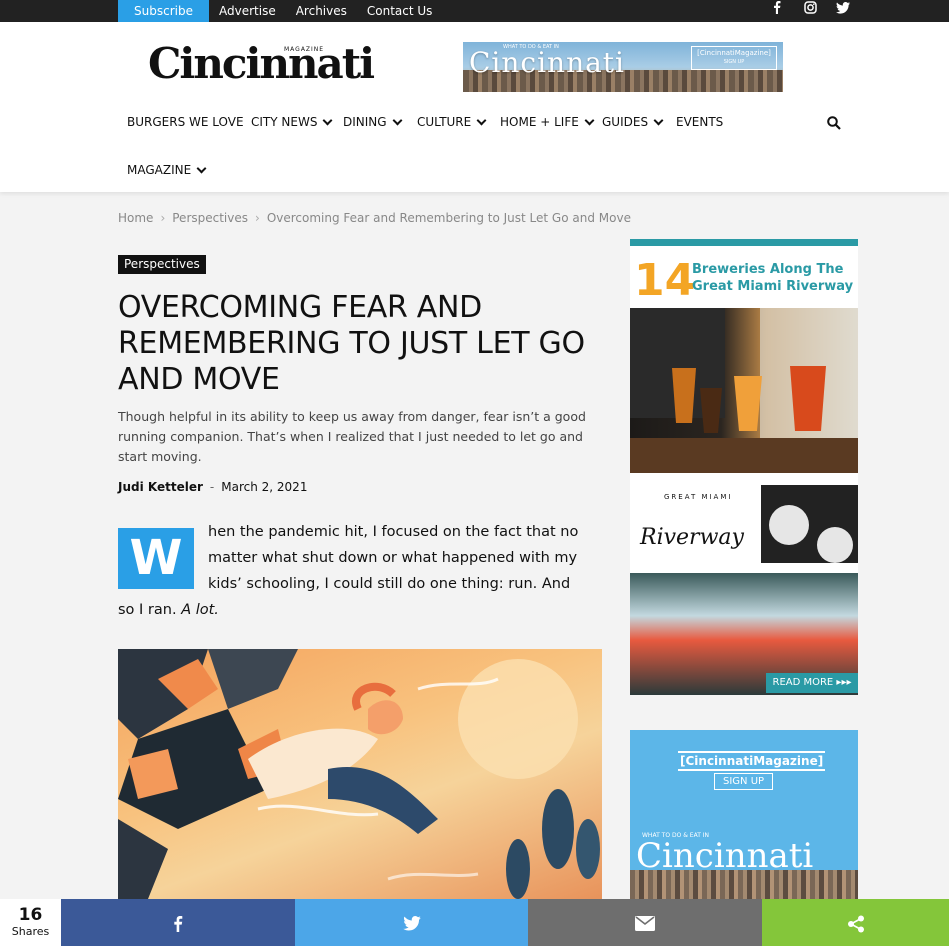 Image resolution: width=949 pixels, height=946 pixels. I want to click on read-more-button: READ MORE ▸▸▸, so click(812, 683).